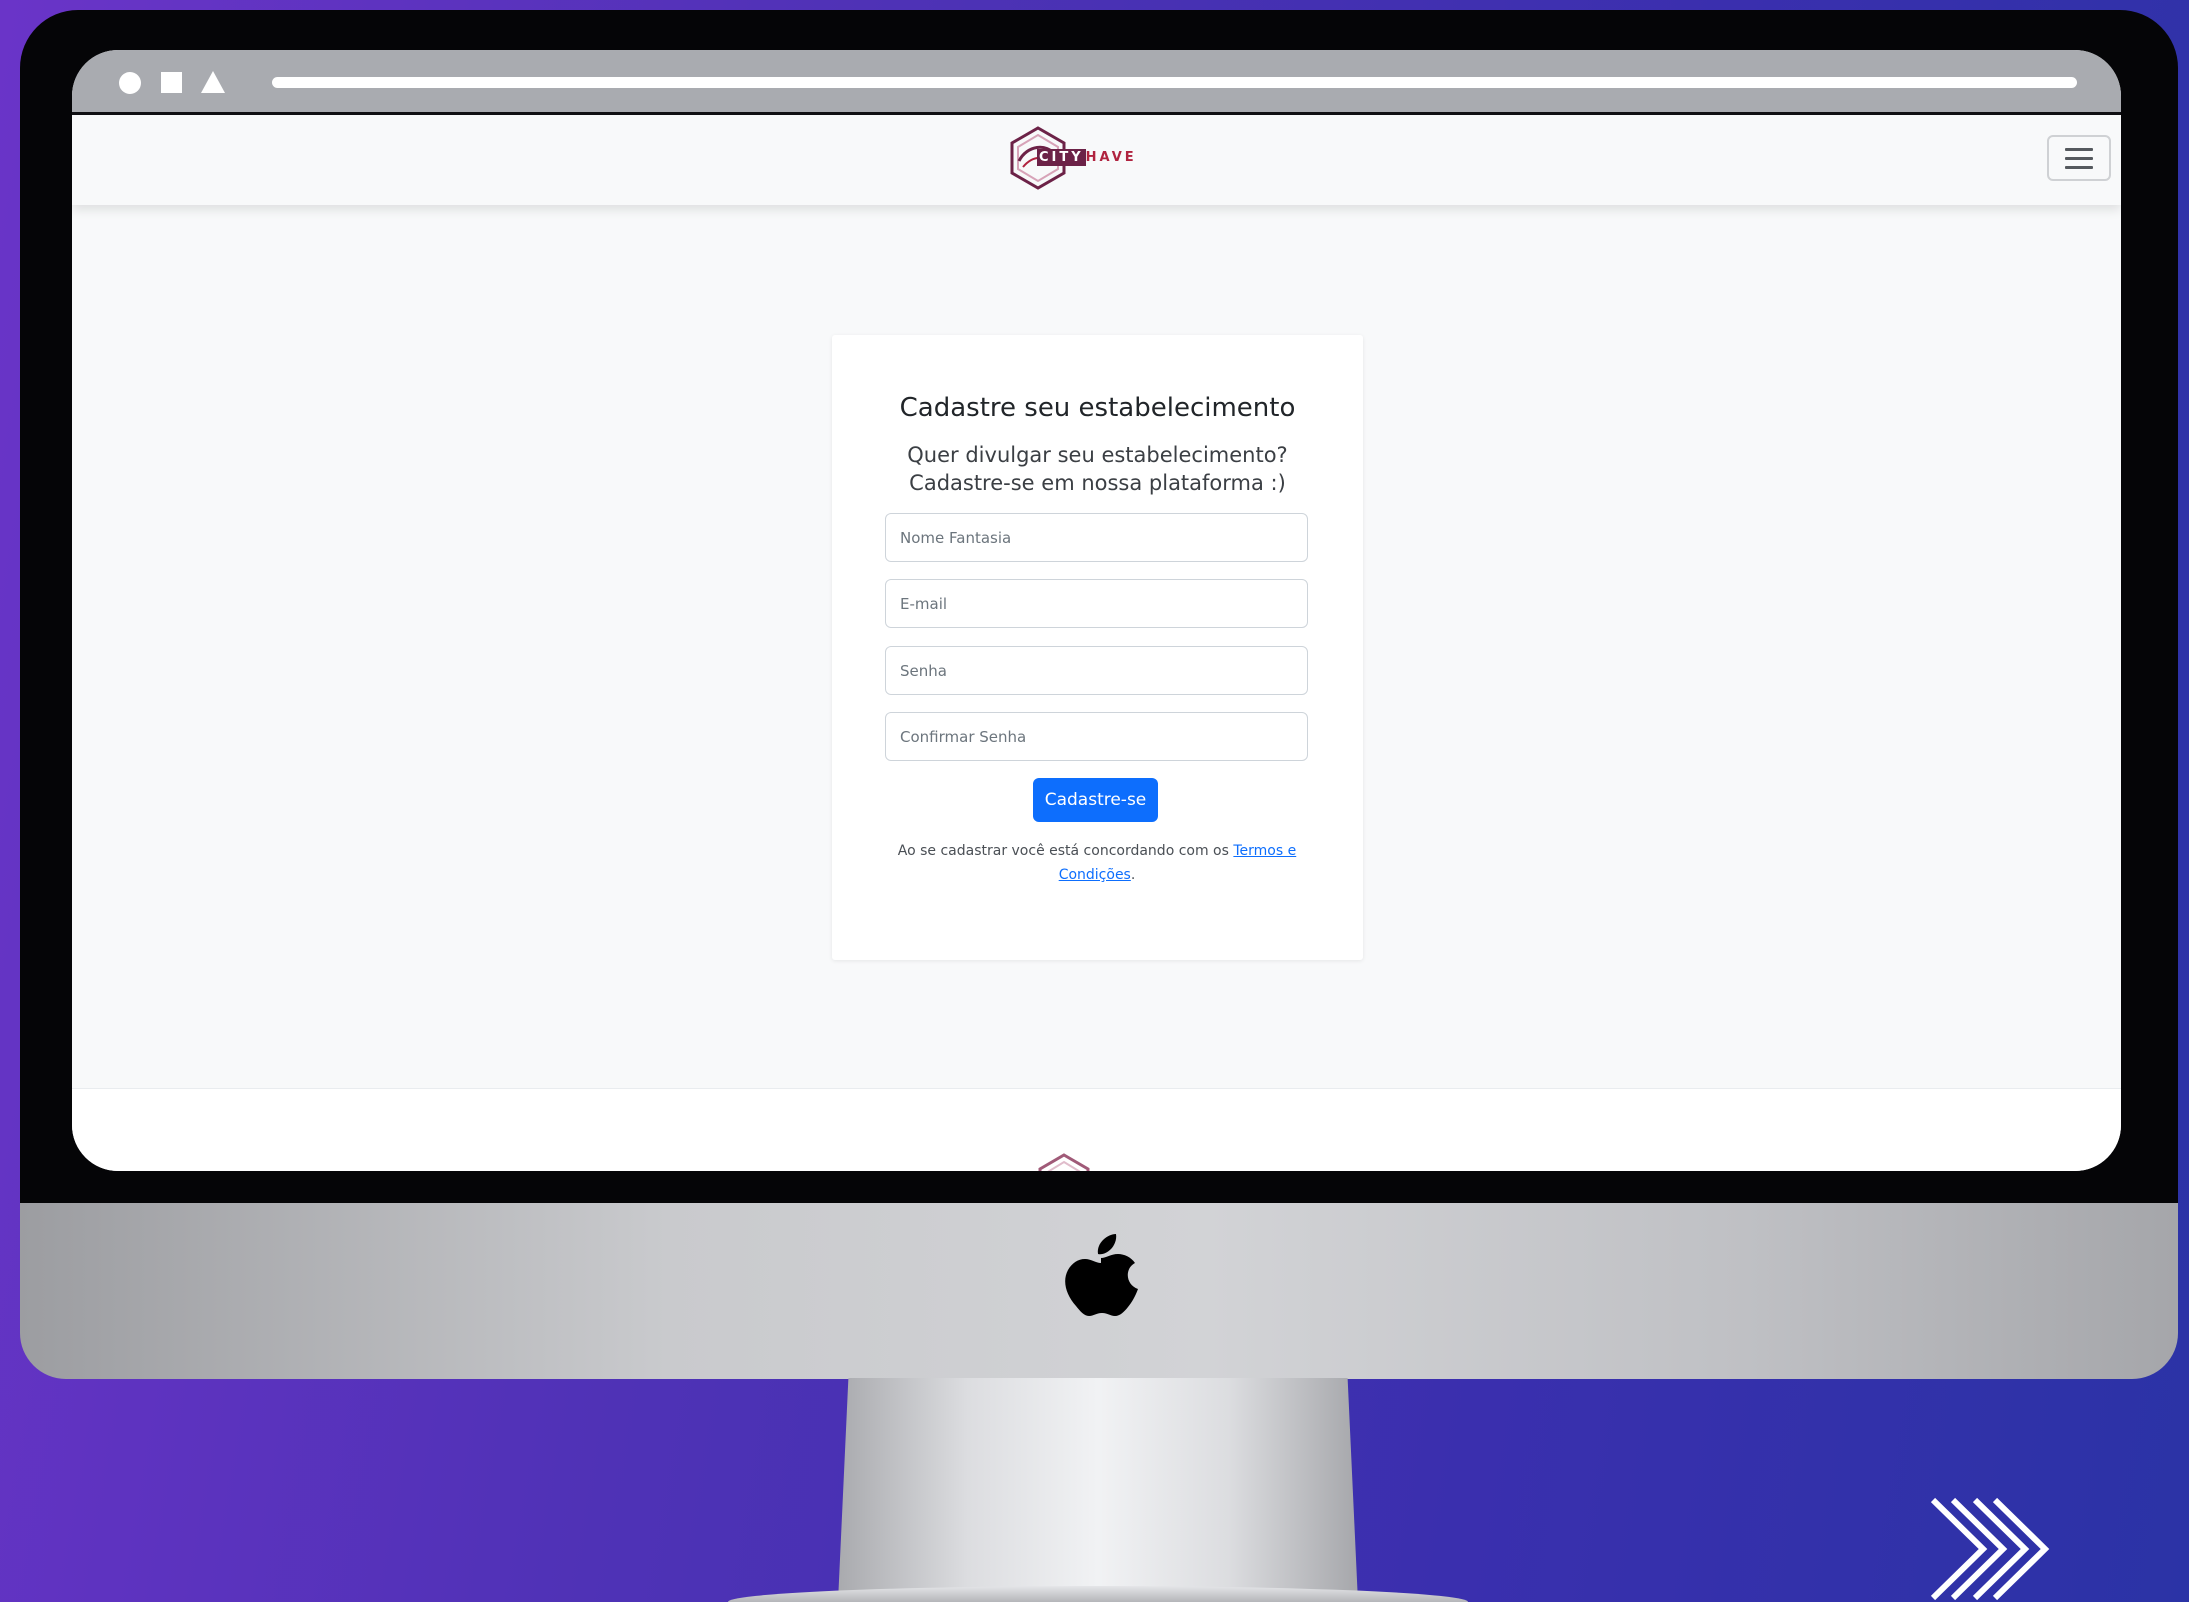  What do you see at coordinates (1098, 1490) in the screenshot?
I see `imac-stand` at bounding box center [1098, 1490].